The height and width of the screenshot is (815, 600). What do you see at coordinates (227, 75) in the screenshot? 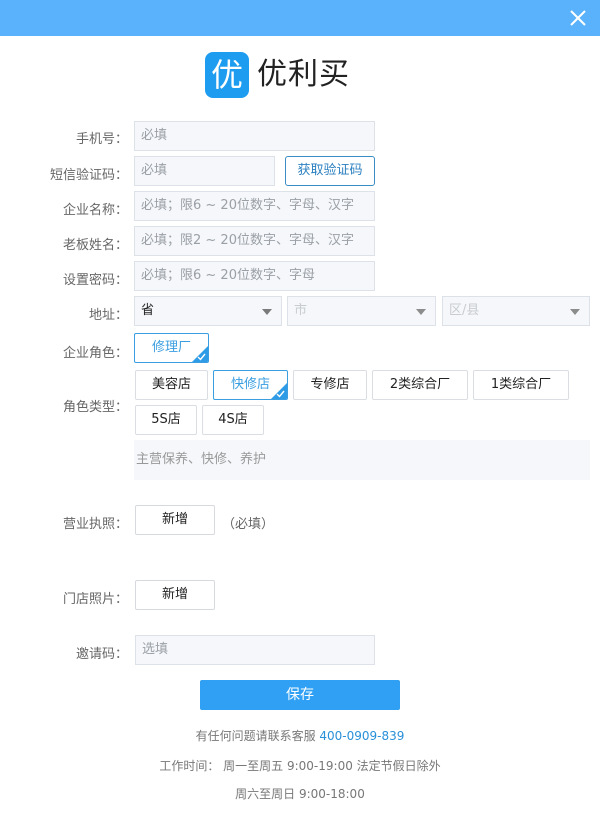
I see `logo-icon: 优` at bounding box center [227, 75].